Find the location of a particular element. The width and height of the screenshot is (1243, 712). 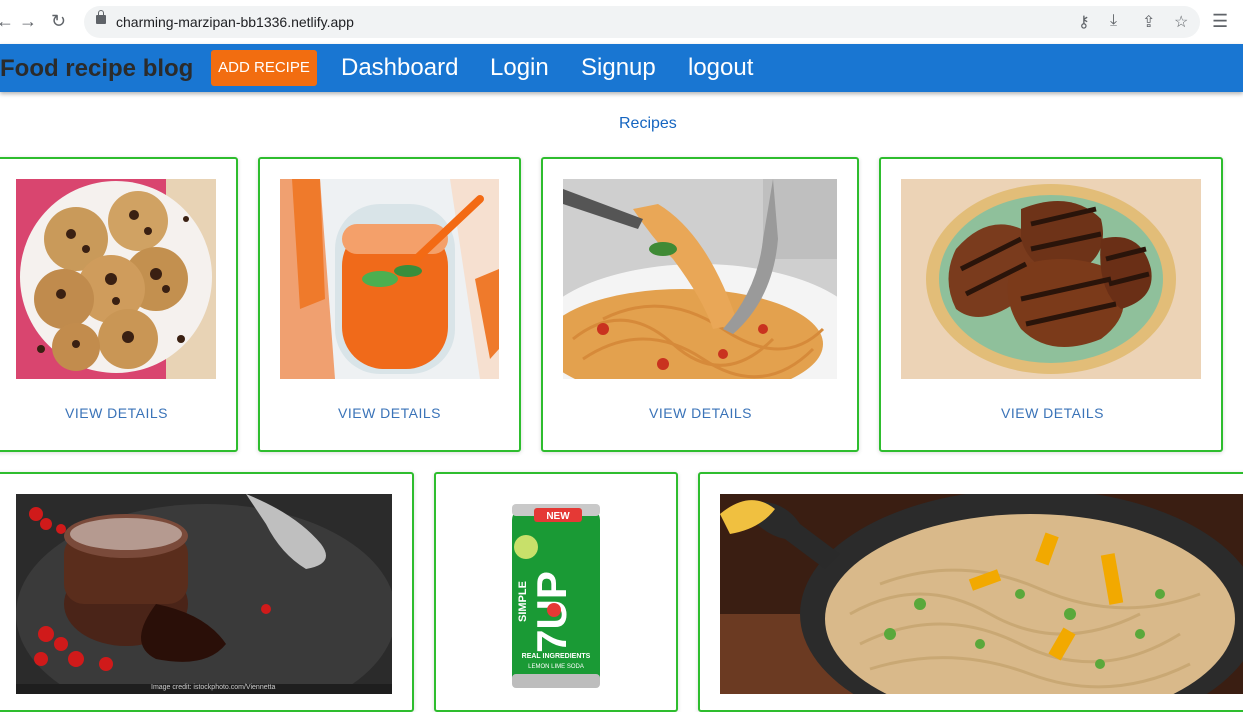

recipe-image-stir-fry is located at coordinates (981, 594).